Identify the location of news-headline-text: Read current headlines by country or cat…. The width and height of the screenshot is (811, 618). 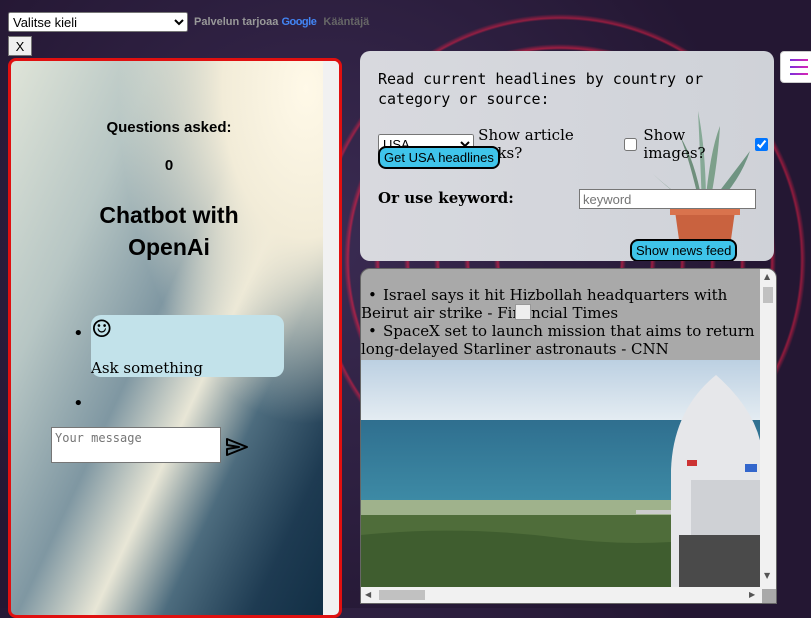
(541, 89).